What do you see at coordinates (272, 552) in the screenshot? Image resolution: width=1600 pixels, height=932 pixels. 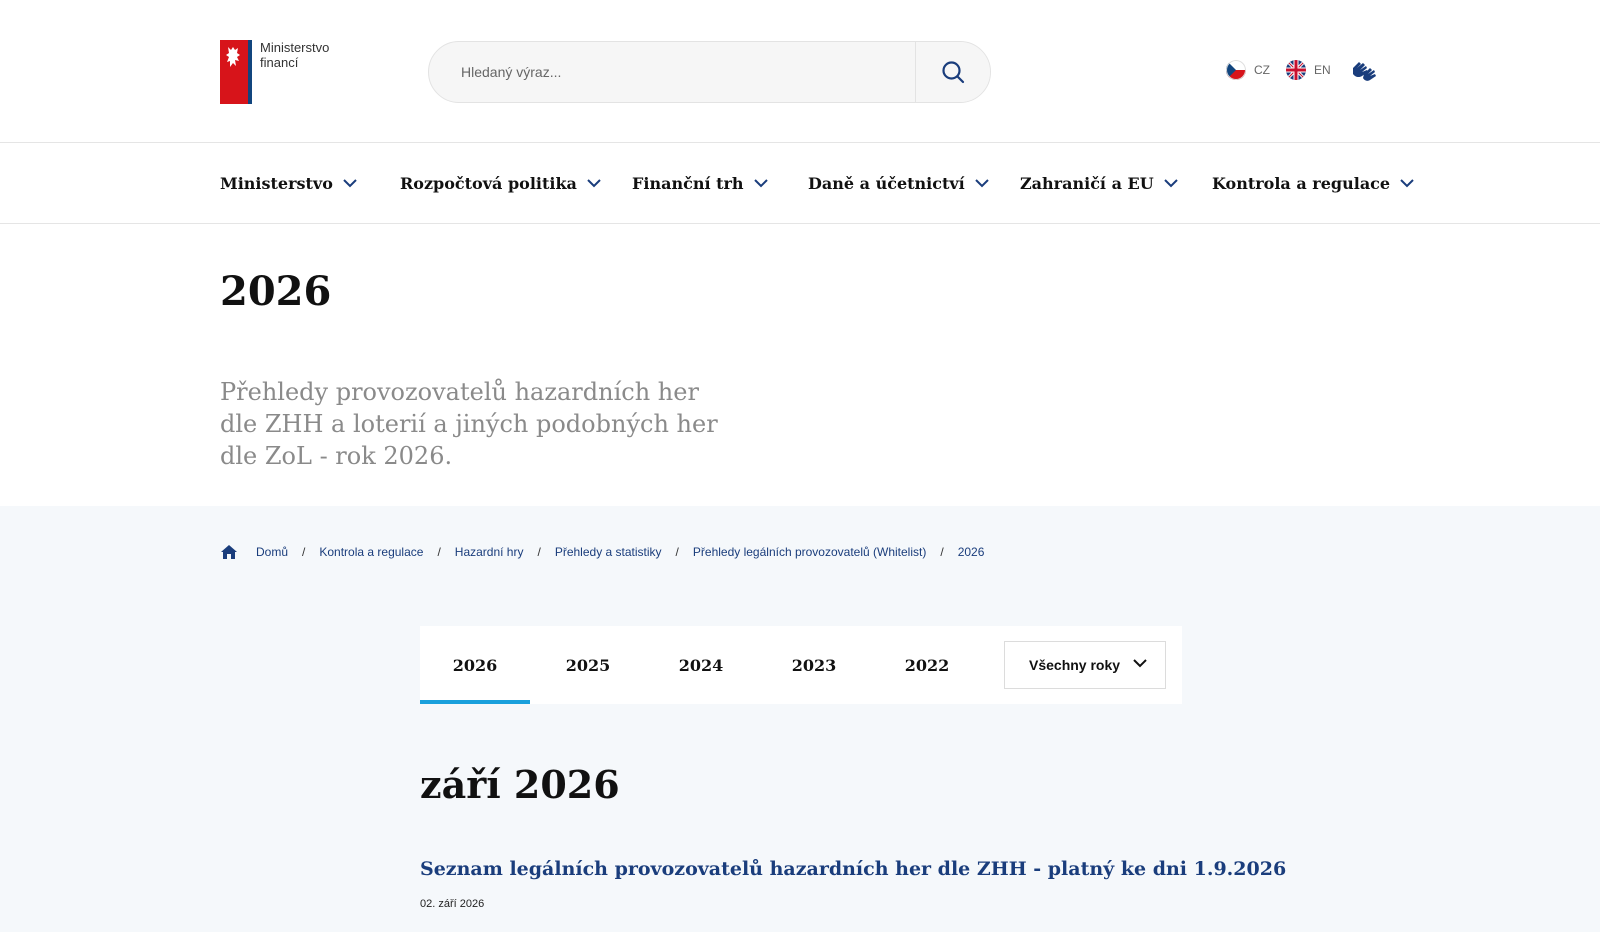 I see `breadcrumb-domu: Domů` at bounding box center [272, 552].